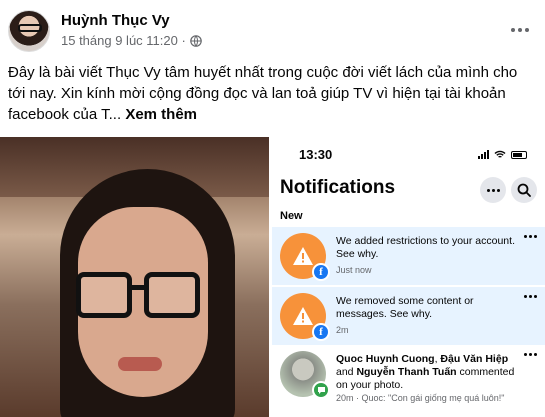  Describe the element at coordinates (420, 398) in the screenshot. I see `notification-time: 20m · Quoc: "Con gái giống mẹ quá luôn!"` at that location.